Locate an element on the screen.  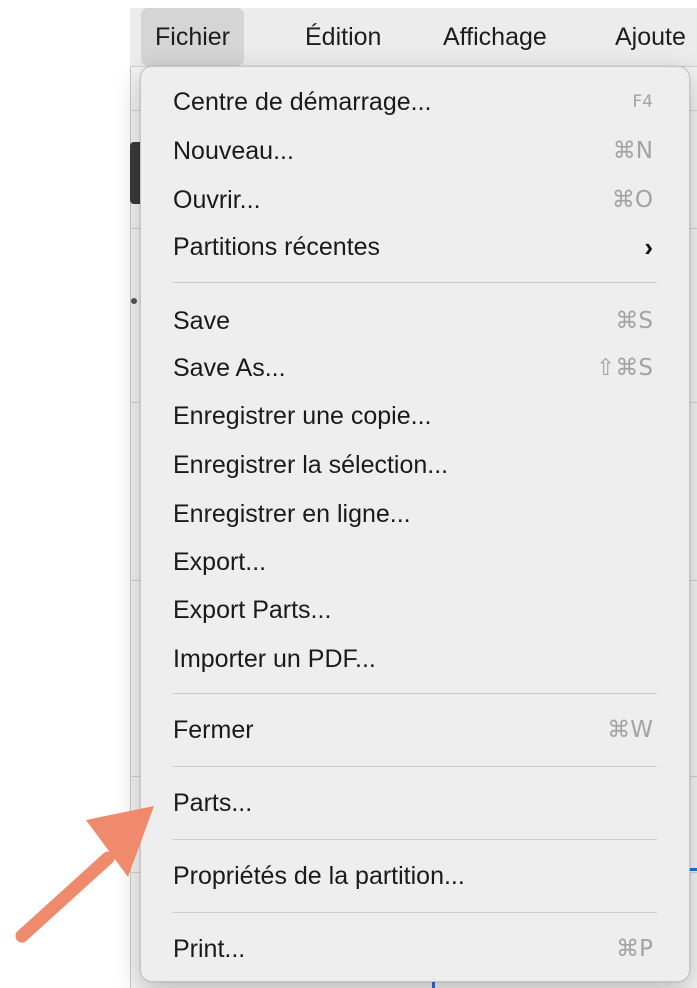
arrow-icon is located at coordinates (84, 874).